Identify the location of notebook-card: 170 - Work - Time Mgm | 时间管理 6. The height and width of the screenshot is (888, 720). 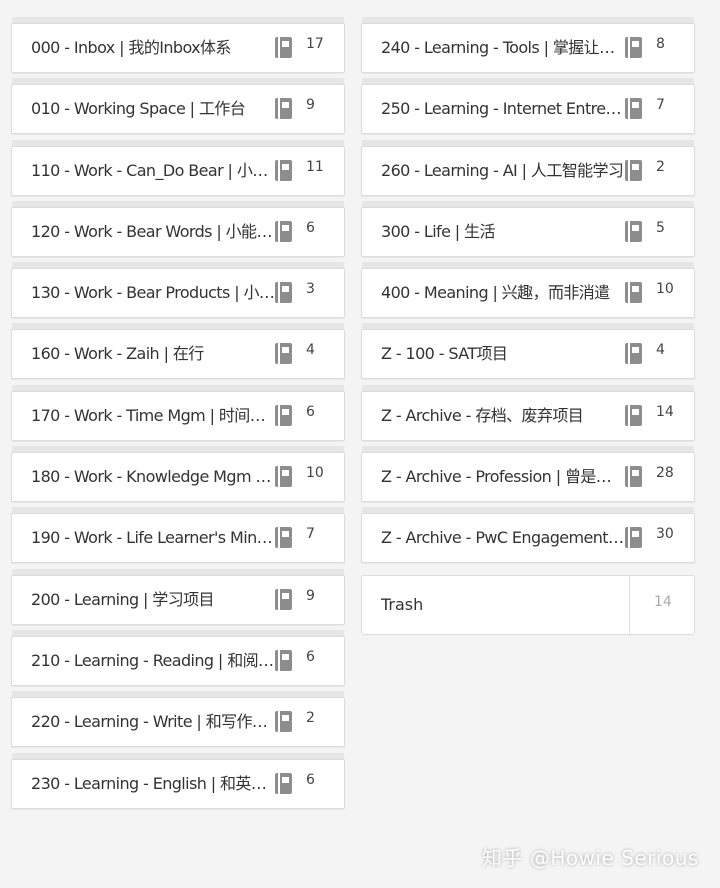
(178, 415).